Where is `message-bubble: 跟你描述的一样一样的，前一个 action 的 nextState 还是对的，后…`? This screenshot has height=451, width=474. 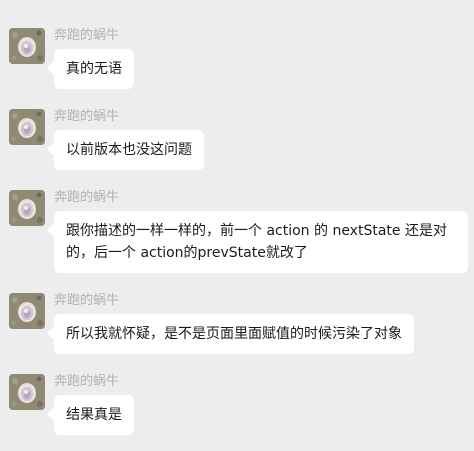
message-bubble: 跟你描述的一样一样的，前一个 action 的 nextState 还是对的，后… is located at coordinates (261, 242).